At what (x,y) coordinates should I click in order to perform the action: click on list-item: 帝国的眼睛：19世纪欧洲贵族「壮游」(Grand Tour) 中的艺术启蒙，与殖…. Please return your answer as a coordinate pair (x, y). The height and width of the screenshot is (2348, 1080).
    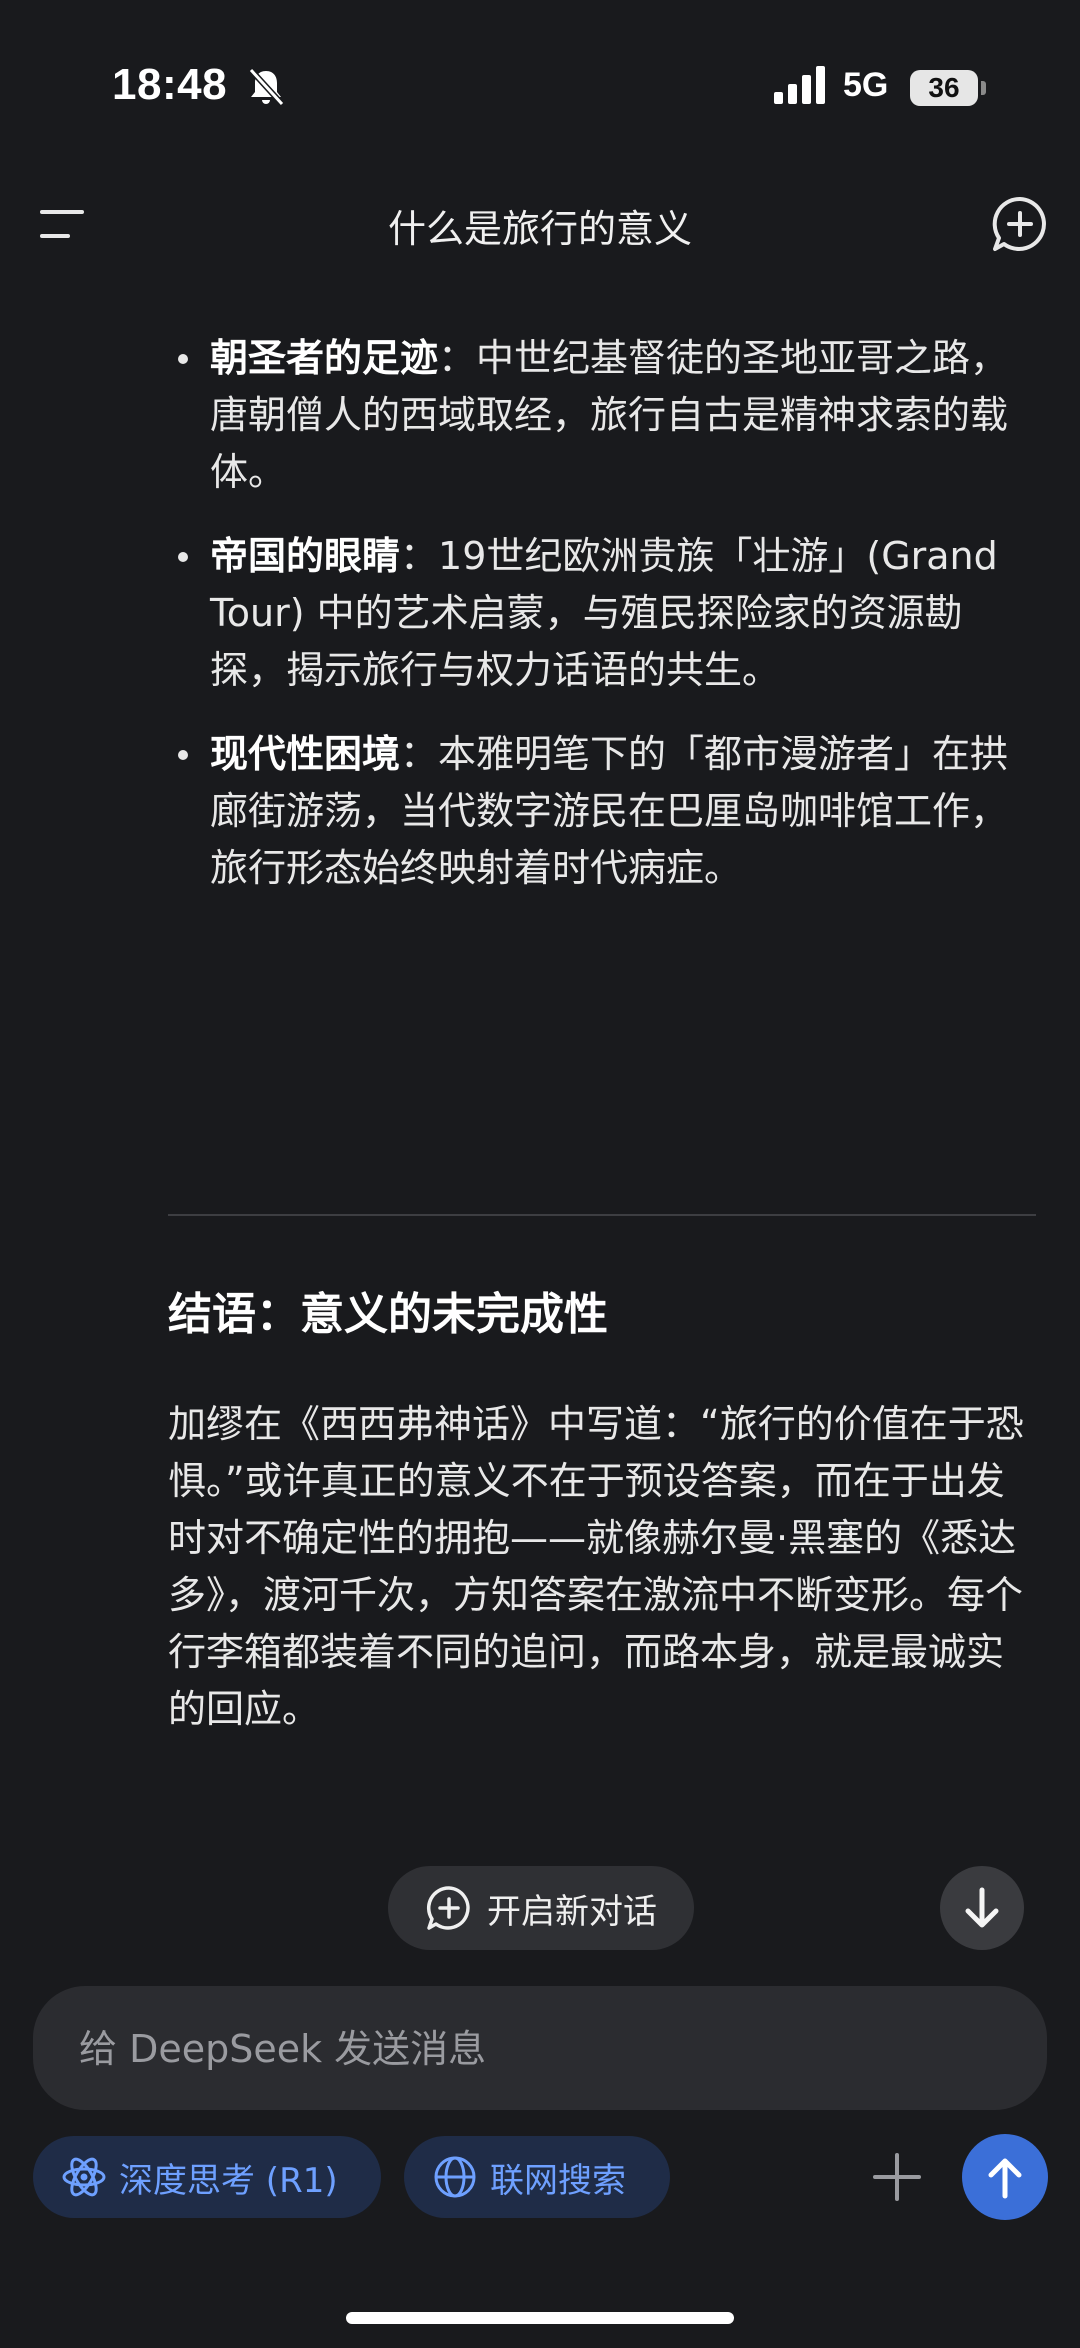
    Looking at the image, I should click on (540, 613).